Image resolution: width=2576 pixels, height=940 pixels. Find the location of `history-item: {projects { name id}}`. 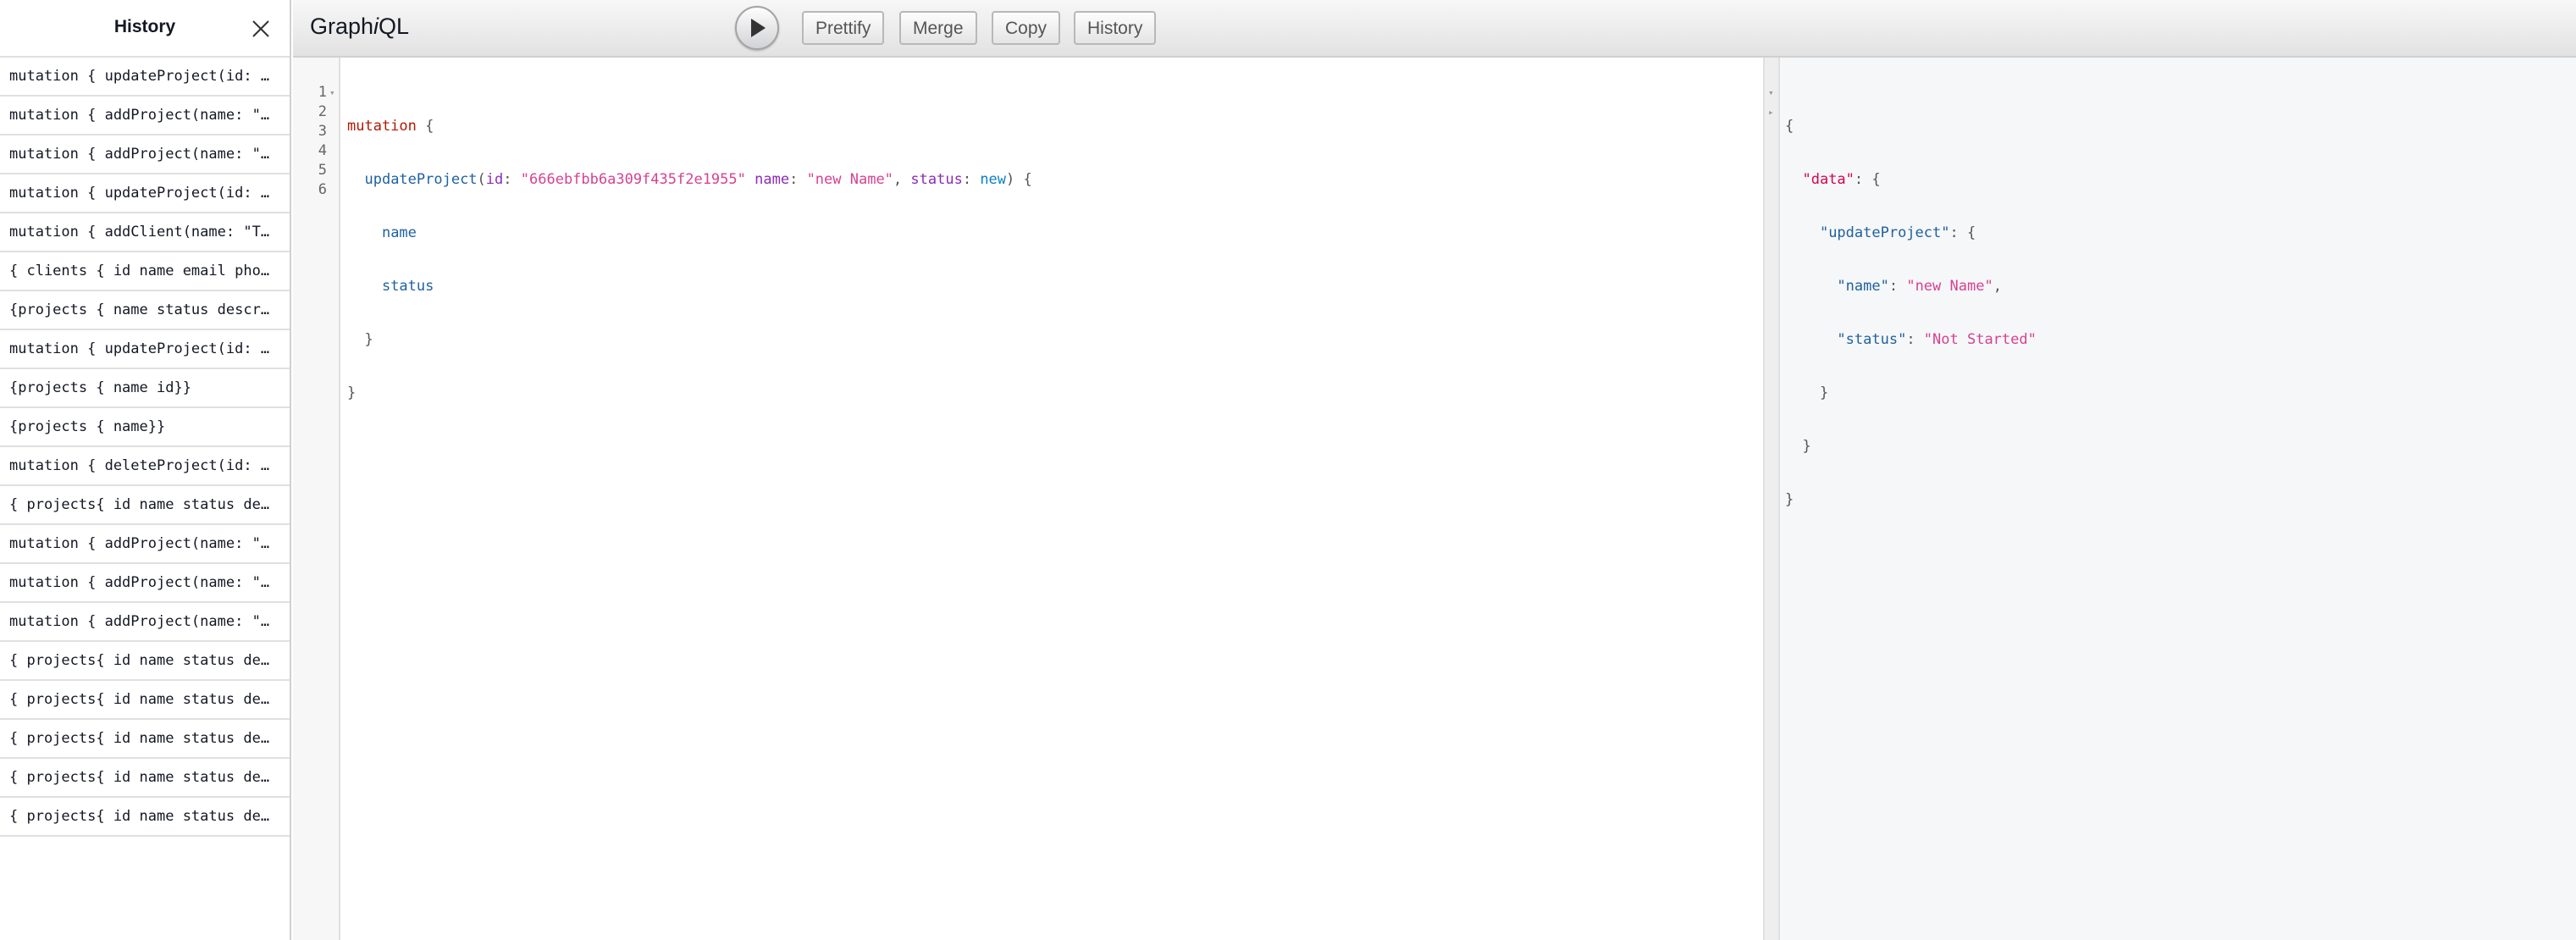

history-item: {projects { name id}} is located at coordinates (145, 389).